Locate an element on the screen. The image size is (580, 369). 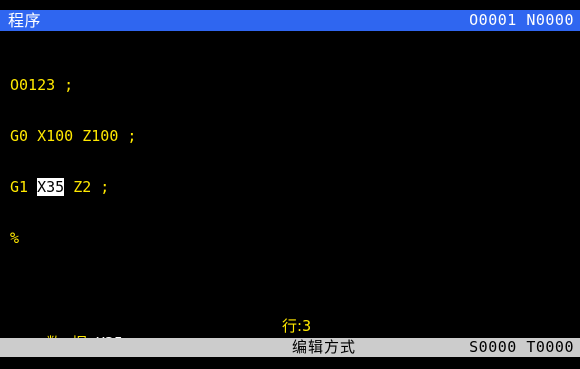
screen-title: 程序 is located at coordinates (25, 20).